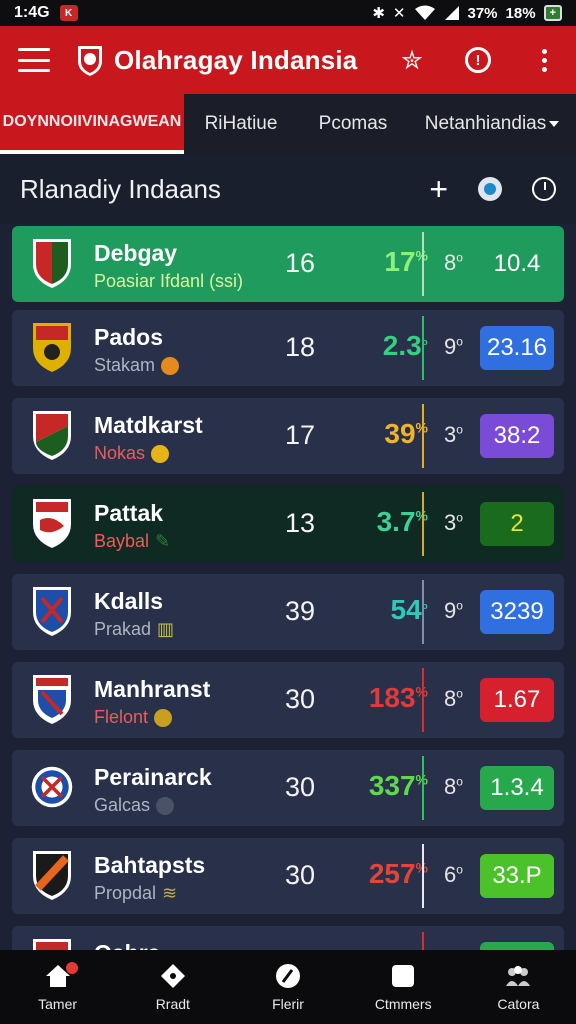 The image size is (576, 1024). What do you see at coordinates (450, 610) in the screenshot?
I see `rank-number: 9` at bounding box center [450, 610].